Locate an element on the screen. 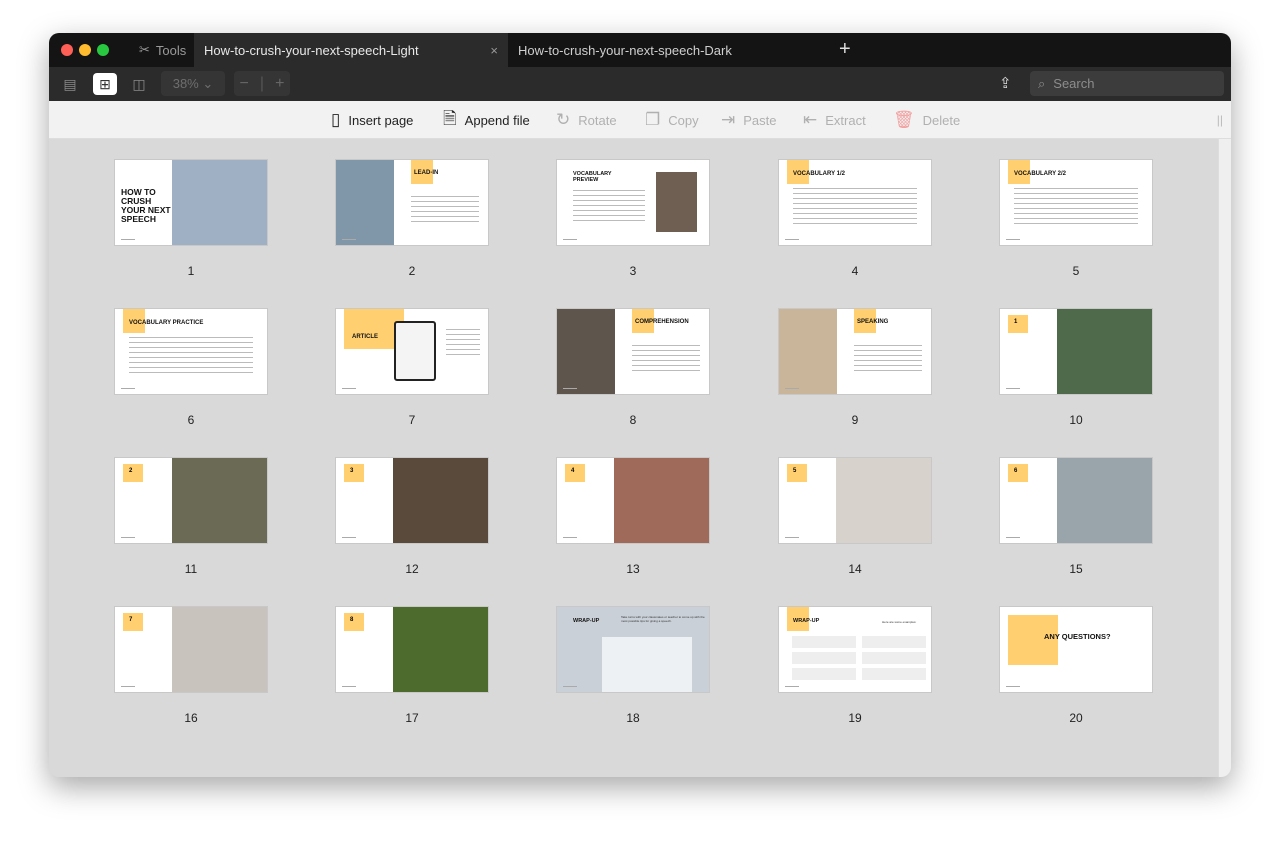  delete-button: 🗑 Delete is located at coordinates (926, 120).